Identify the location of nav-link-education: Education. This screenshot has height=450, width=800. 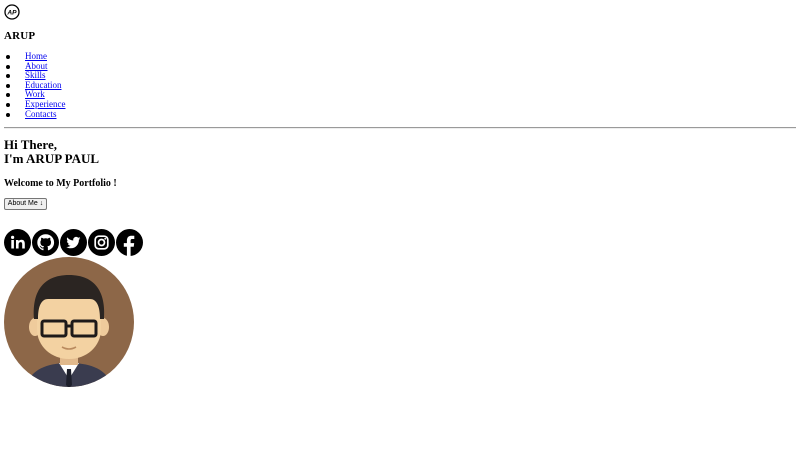
(43, 85).